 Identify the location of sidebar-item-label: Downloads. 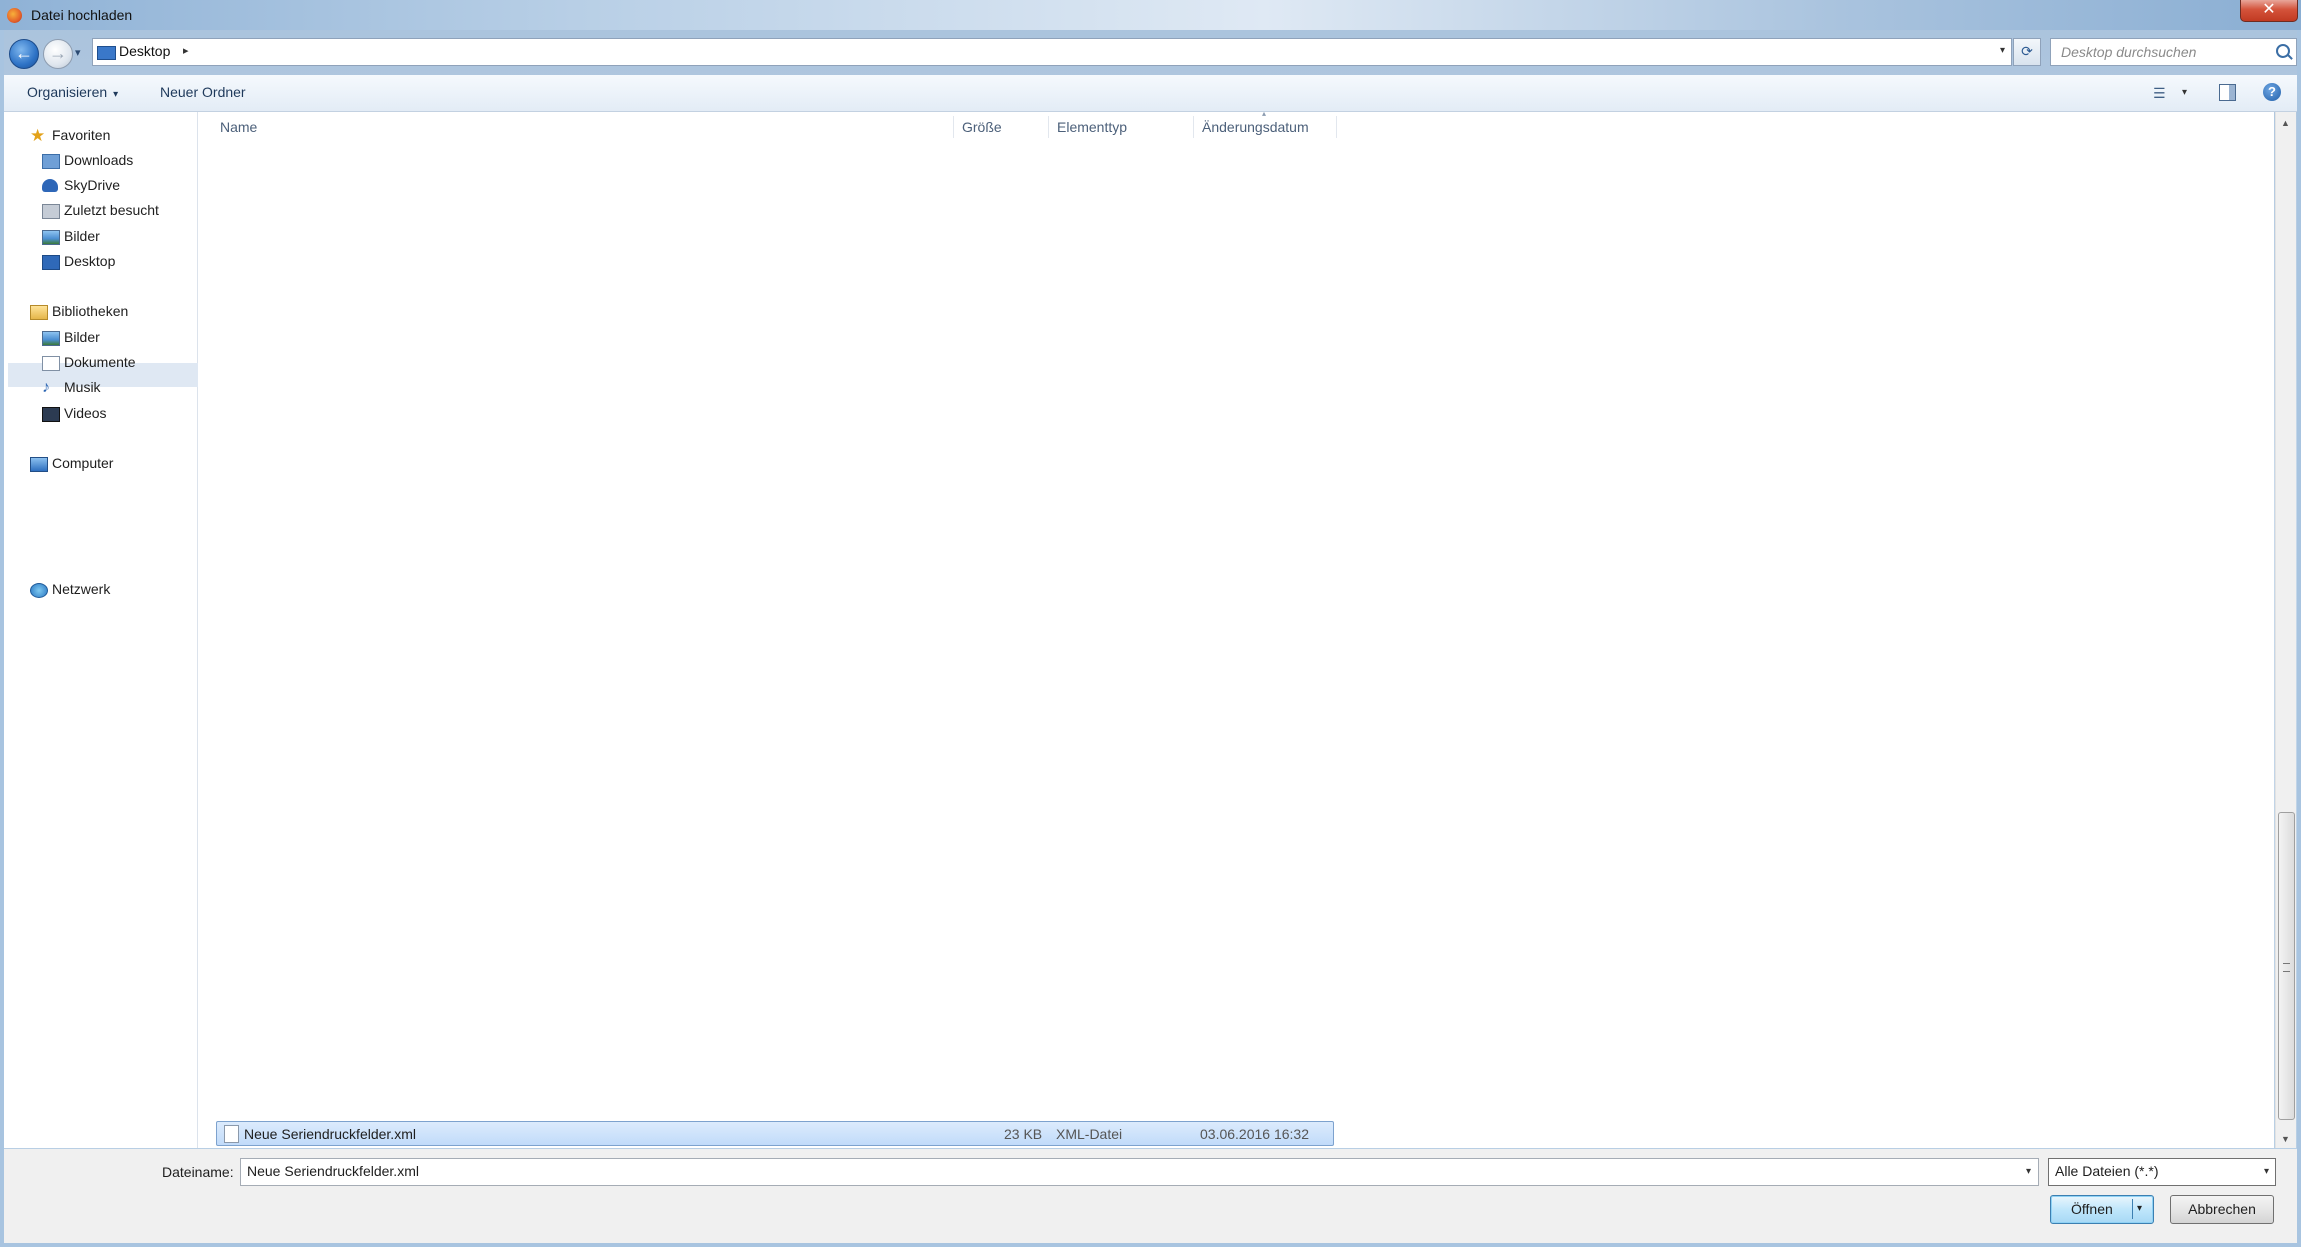
(99, 160).